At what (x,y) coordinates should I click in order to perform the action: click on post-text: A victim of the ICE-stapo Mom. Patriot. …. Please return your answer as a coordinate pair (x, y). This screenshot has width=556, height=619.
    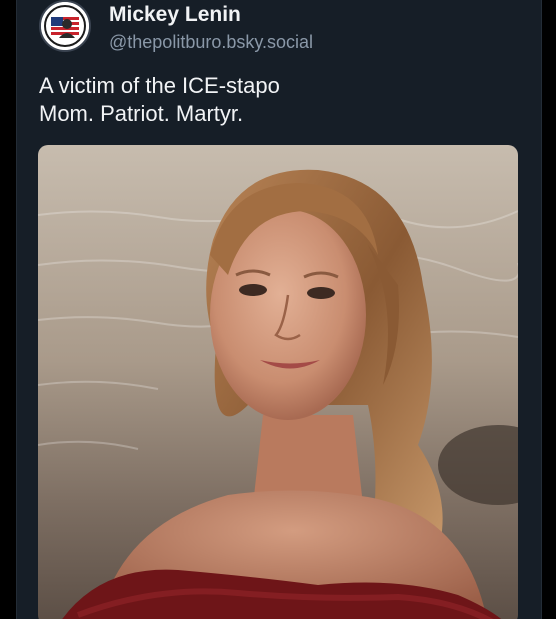
    Looking at the image, I should click on (159, 100).